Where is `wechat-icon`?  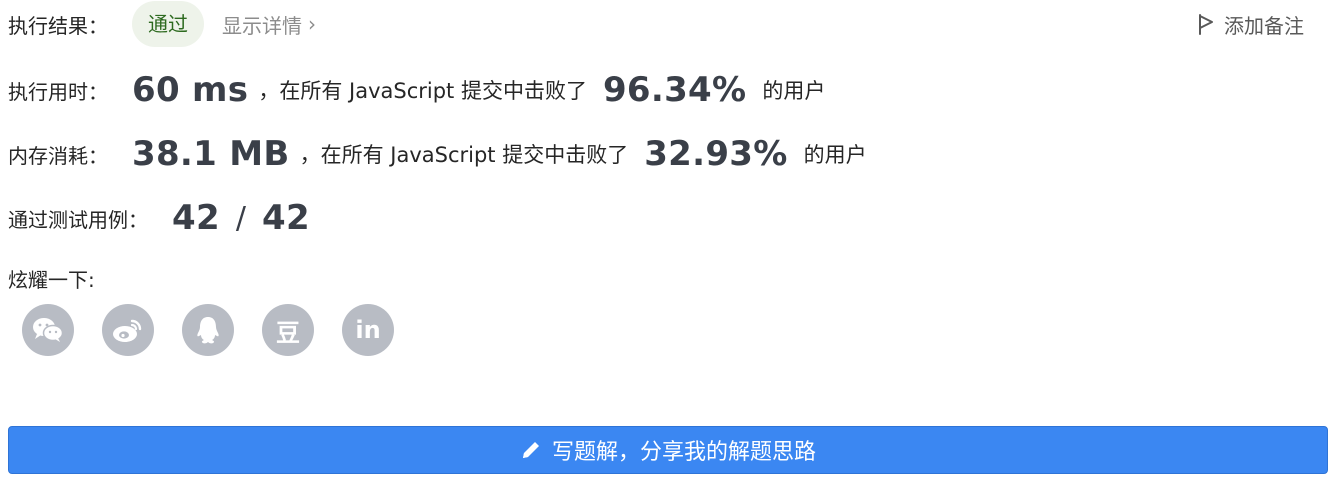 wechat-icon is located at coordinates (48, 330).